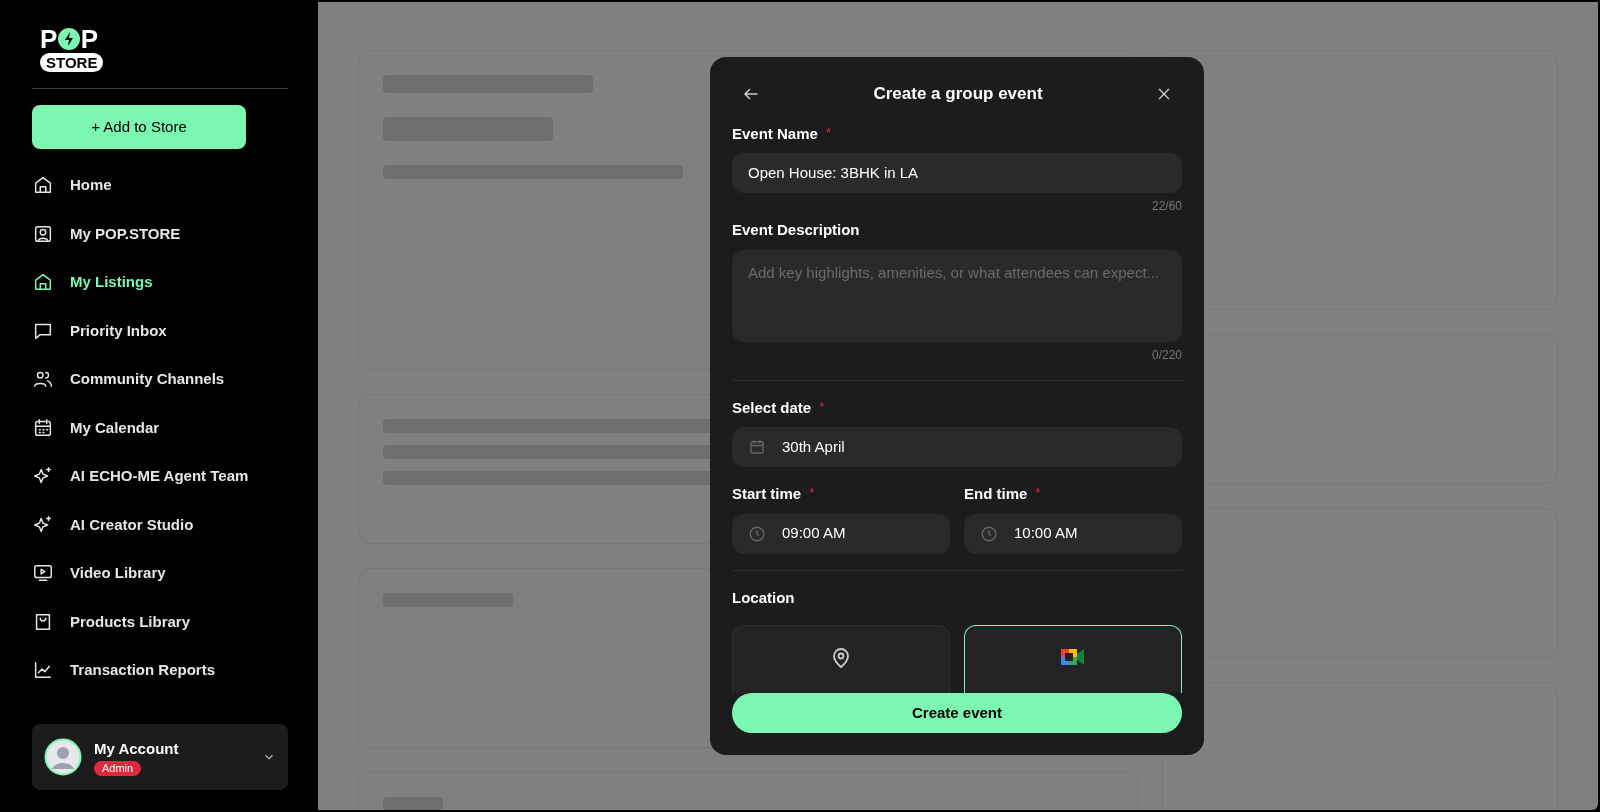 The image size is (1600, 812). What do you see at coordinates (160, 233) in the screenshot?
I see `sidebar-item: My POP.STORE` at bounding box center [160, 233].